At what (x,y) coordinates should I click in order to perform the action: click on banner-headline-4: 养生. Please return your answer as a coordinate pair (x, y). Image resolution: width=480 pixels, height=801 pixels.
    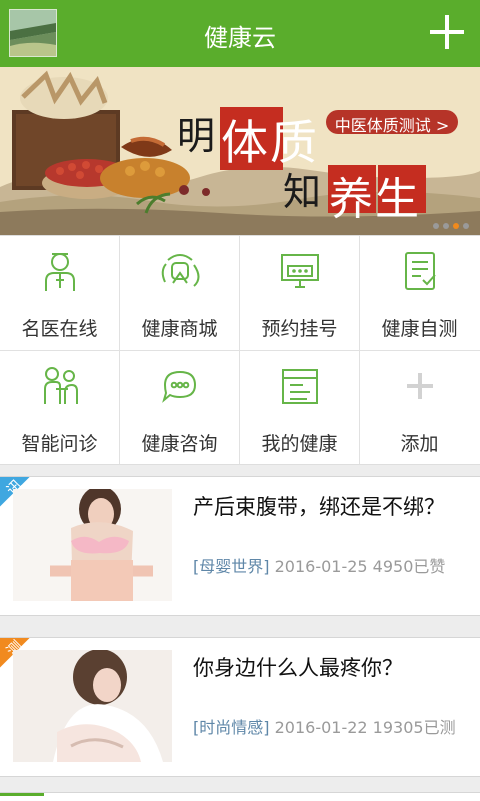
    Looking at the image, I should click on (375, 199).